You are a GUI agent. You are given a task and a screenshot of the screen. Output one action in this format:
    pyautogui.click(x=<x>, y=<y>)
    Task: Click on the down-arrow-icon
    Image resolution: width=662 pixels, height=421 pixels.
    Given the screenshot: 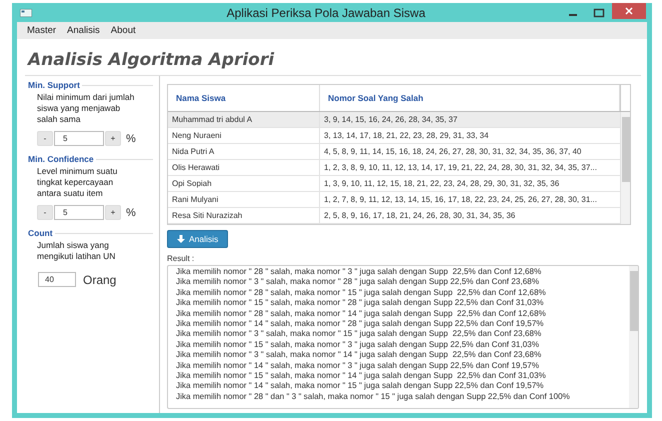 What is the action you would take?
    pyautogui.click(x=181, y=239)
    